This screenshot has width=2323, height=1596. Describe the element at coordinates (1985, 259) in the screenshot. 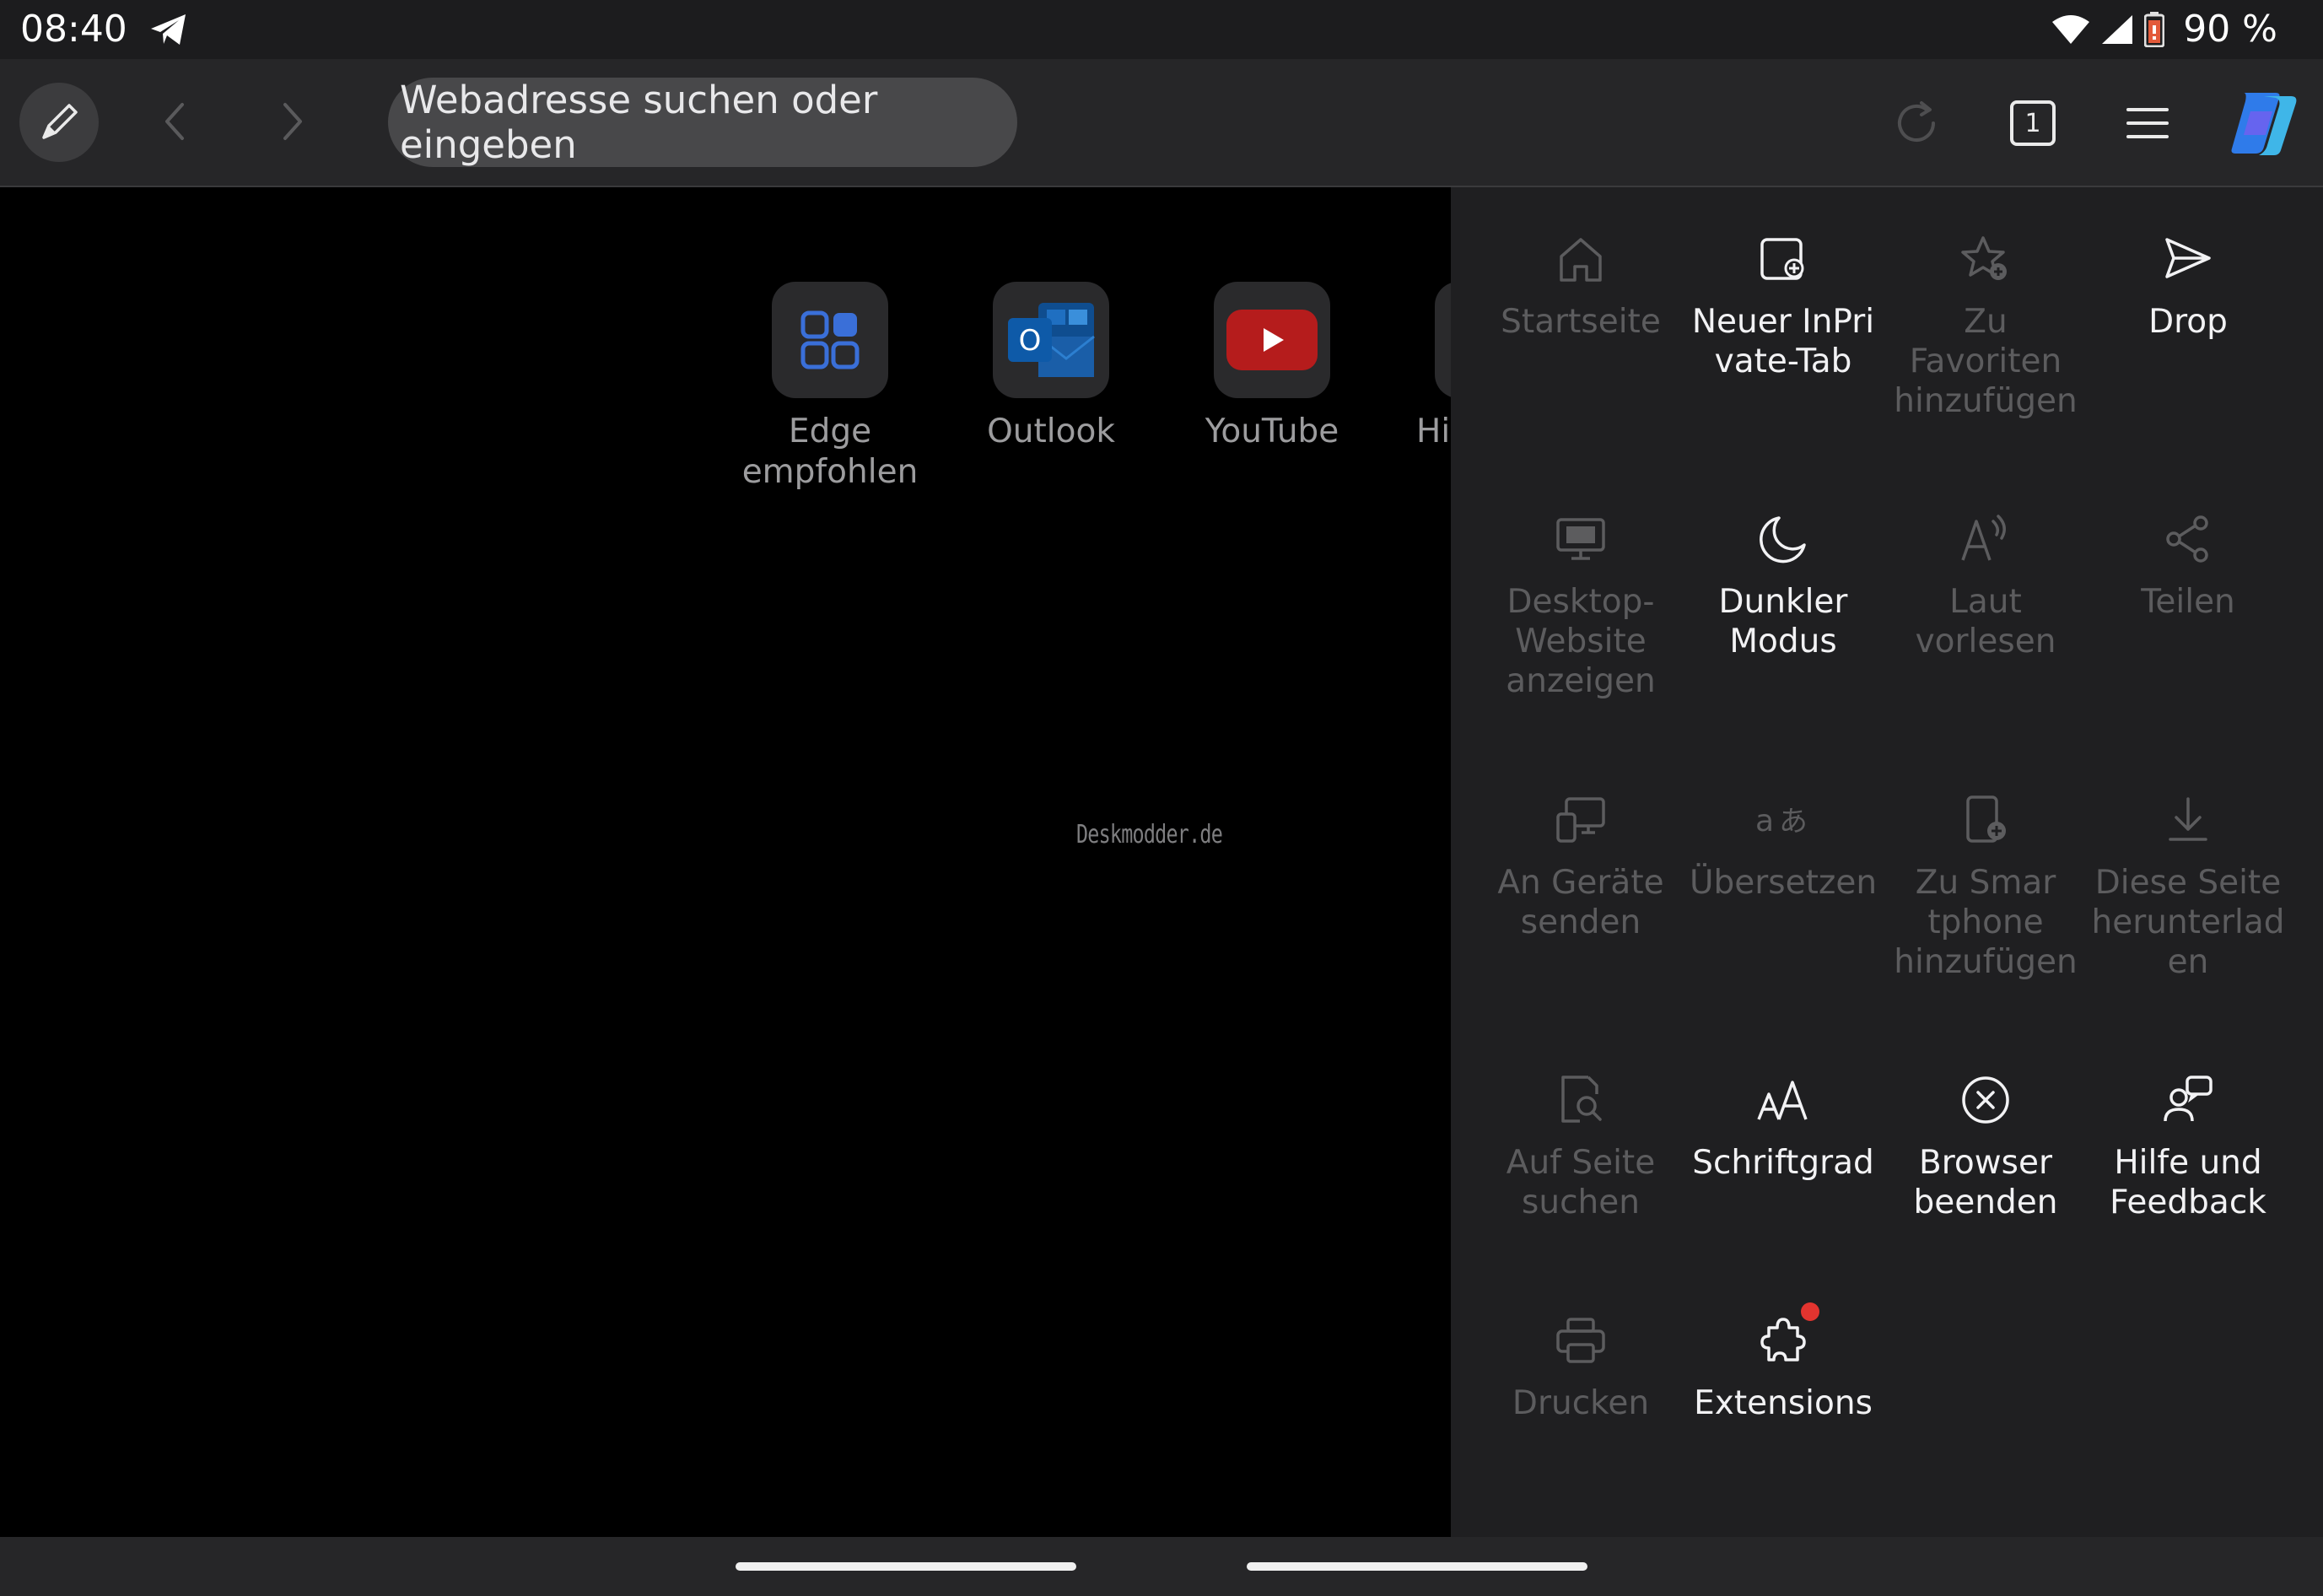

I see `favorite-add-icon` at that location.